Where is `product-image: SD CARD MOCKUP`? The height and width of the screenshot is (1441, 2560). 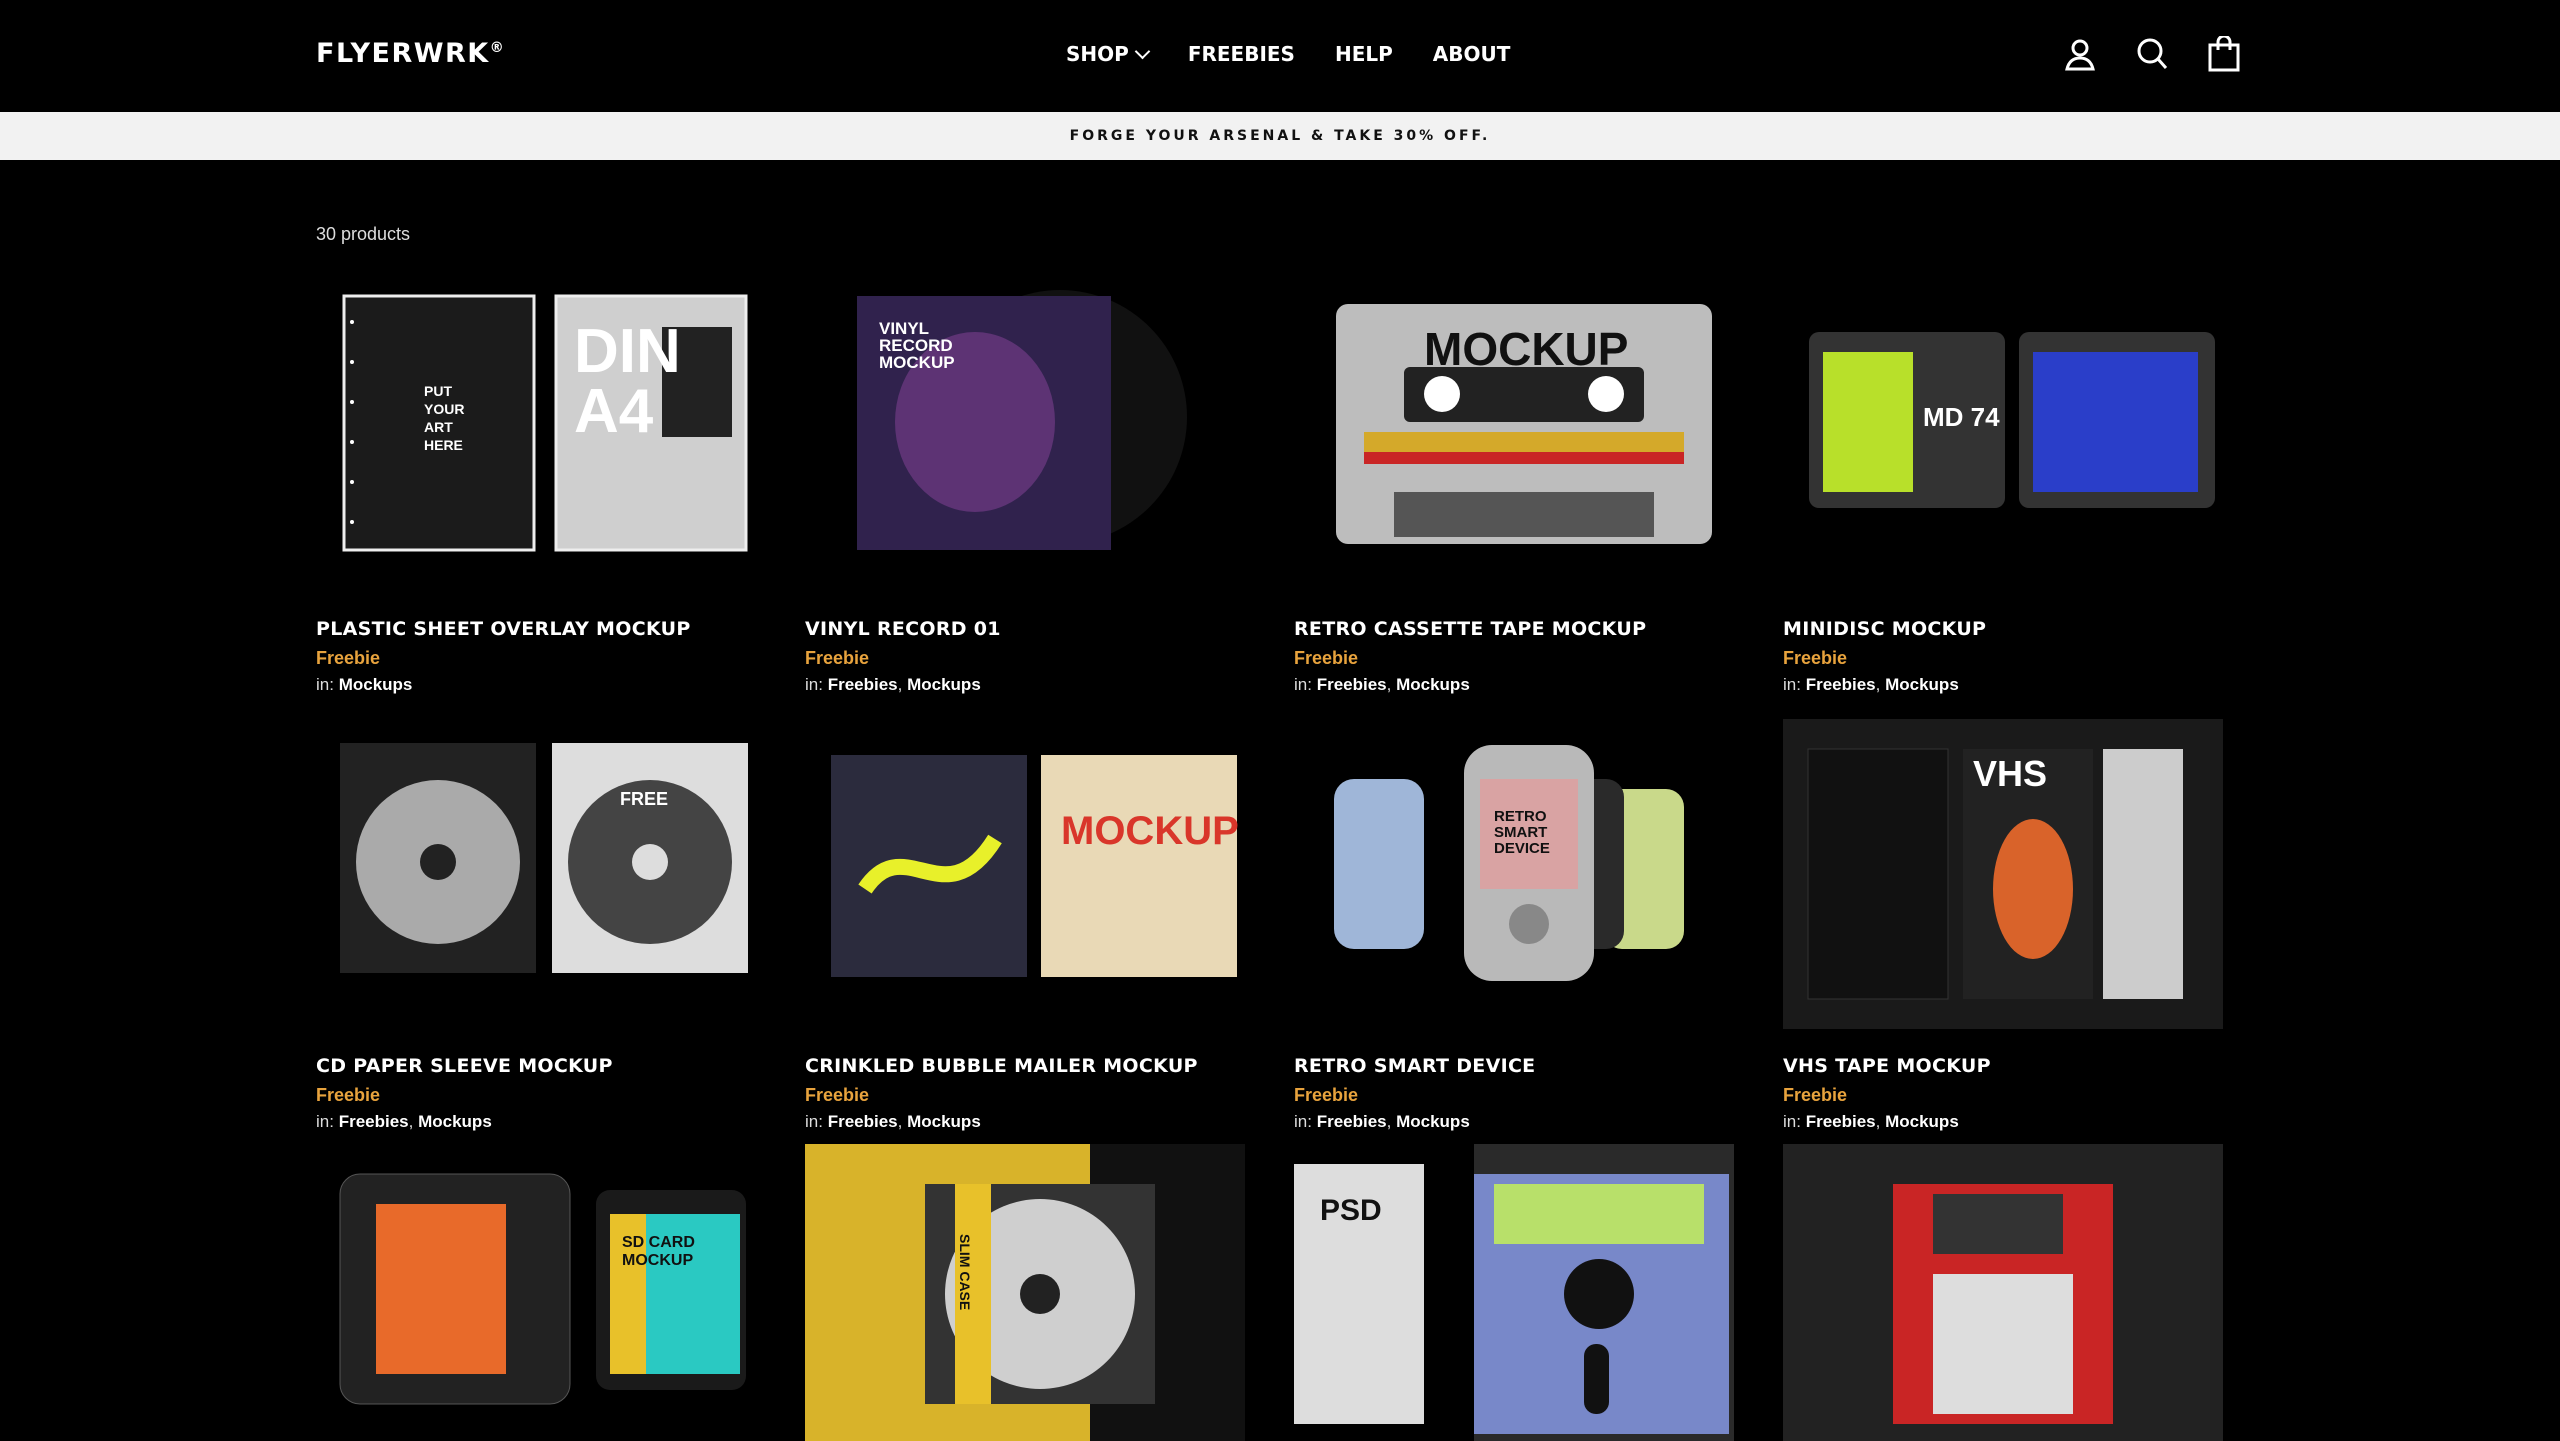 product-image: SD CARD MOCKUP is located at coordinates (536, 1292).